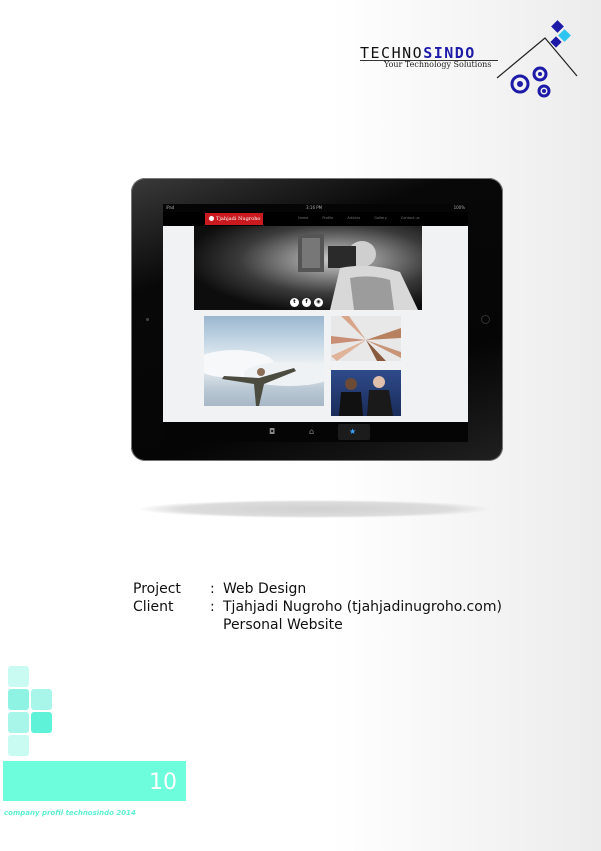  What do you see at coordinates (315, 509) in the screenshot?
I see `tablet-shadow` at bounding box center [315, 509].